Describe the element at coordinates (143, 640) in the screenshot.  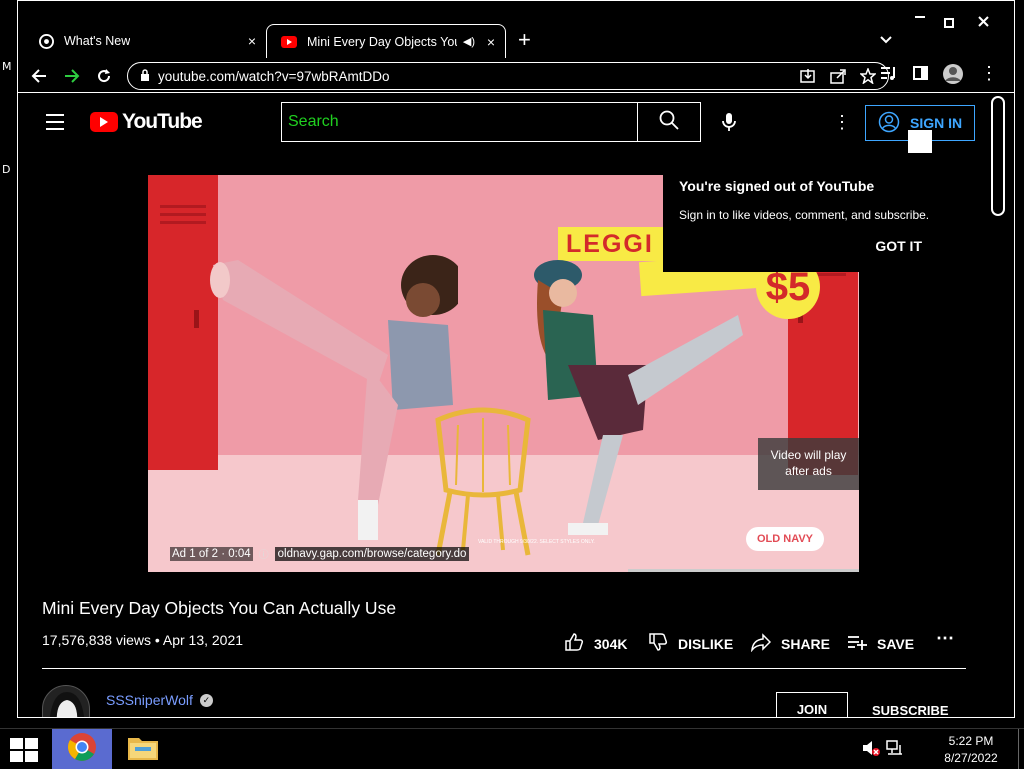
I see `video-meta: 17,576,838 views • Apr 13, 2021` at that location.